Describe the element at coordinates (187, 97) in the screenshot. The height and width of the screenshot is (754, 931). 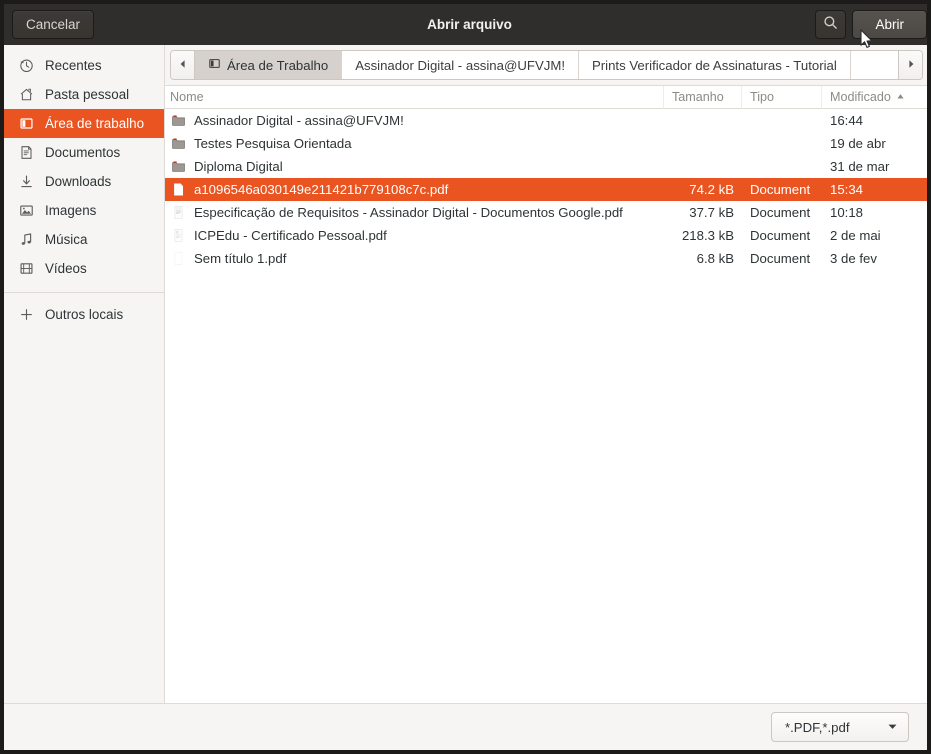
I see `column-header-label: Nome` at that location.